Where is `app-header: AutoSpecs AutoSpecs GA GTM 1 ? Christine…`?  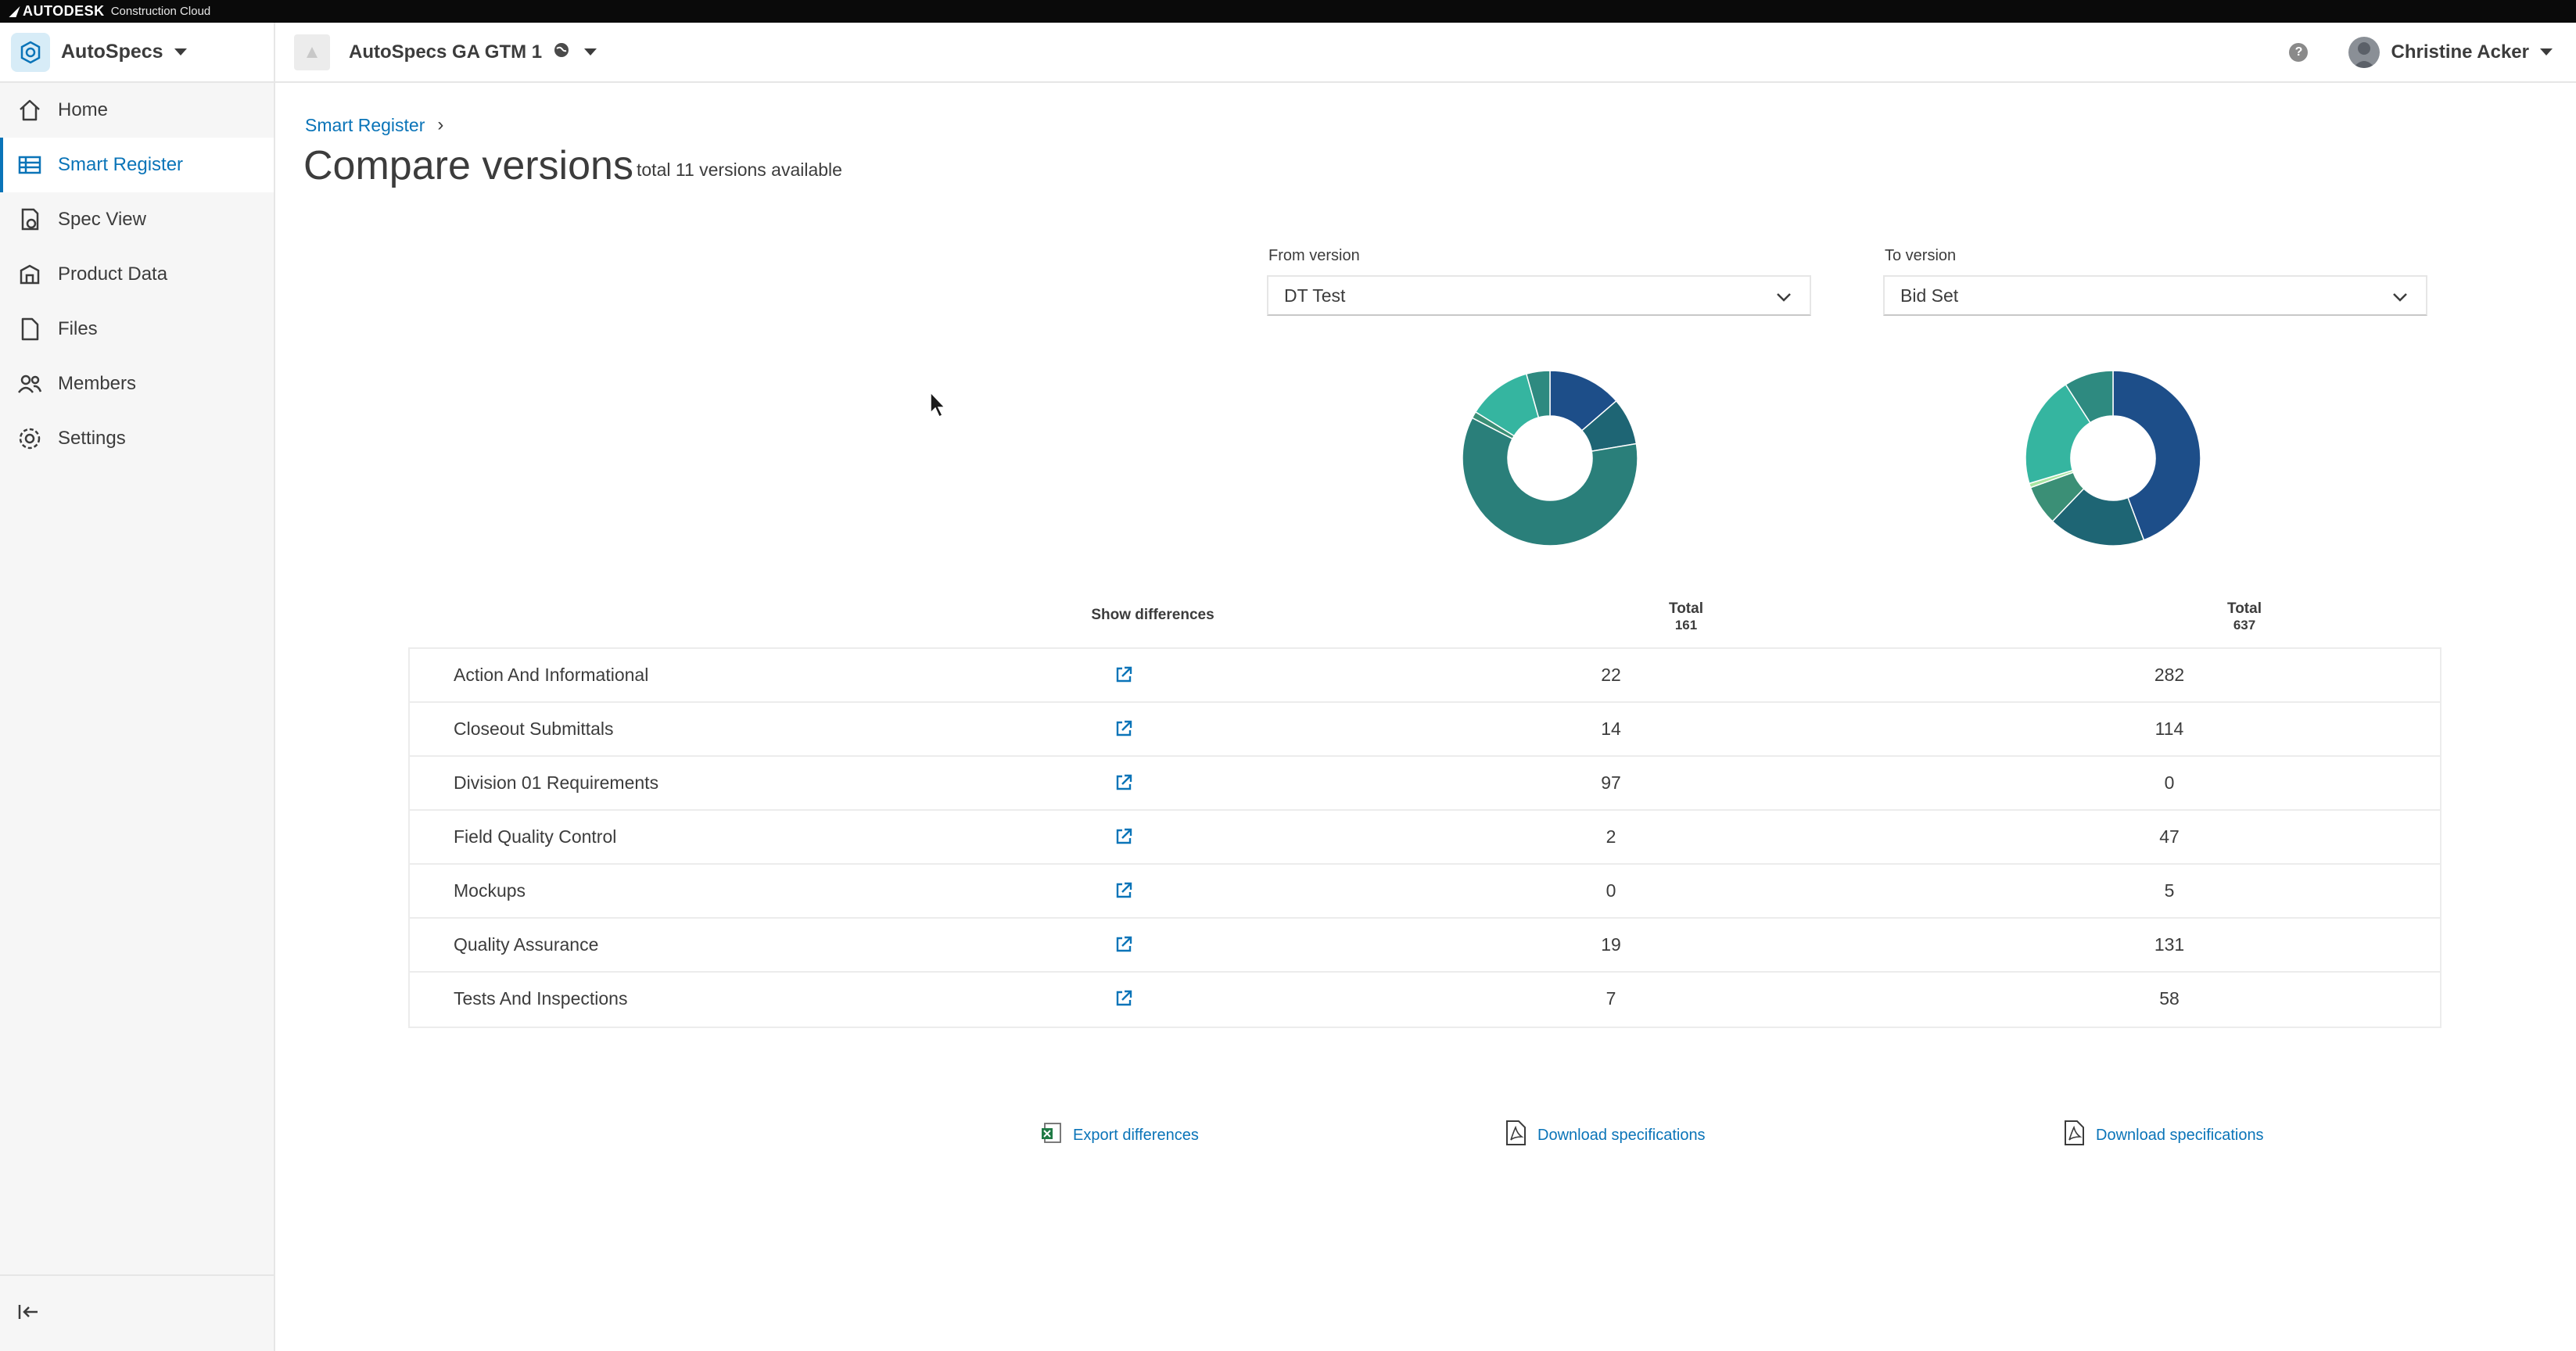 app-header: AutoSpecs AutoSpecs GA GTM 1 ? Christine… is located at coordinates (1288, 53).